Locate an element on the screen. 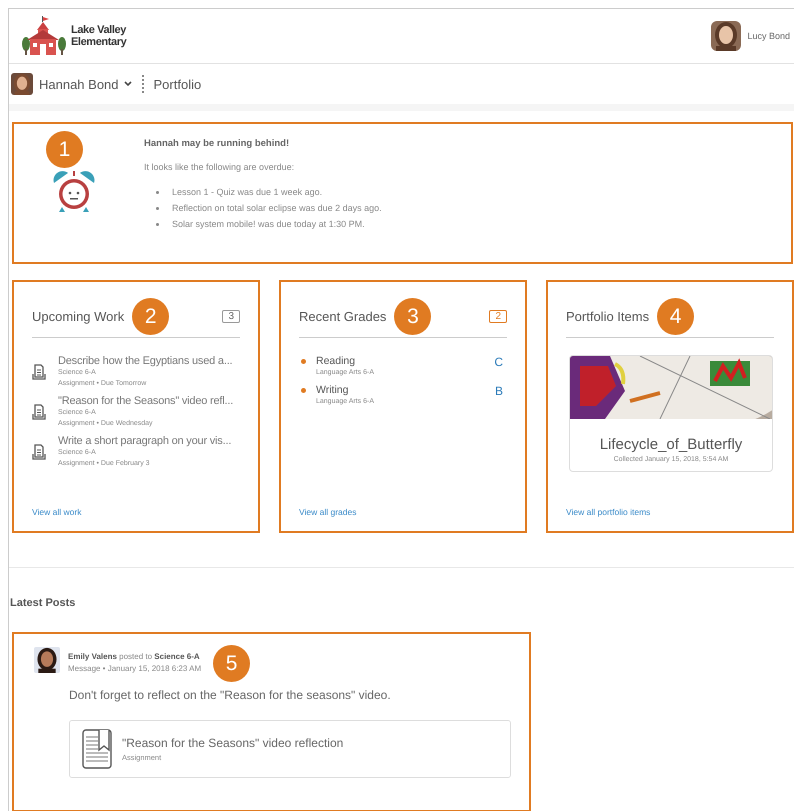 Image resolution: width=794 pixels, height=811 pixels. grade-letter: B is located at coordinates (498, 391).